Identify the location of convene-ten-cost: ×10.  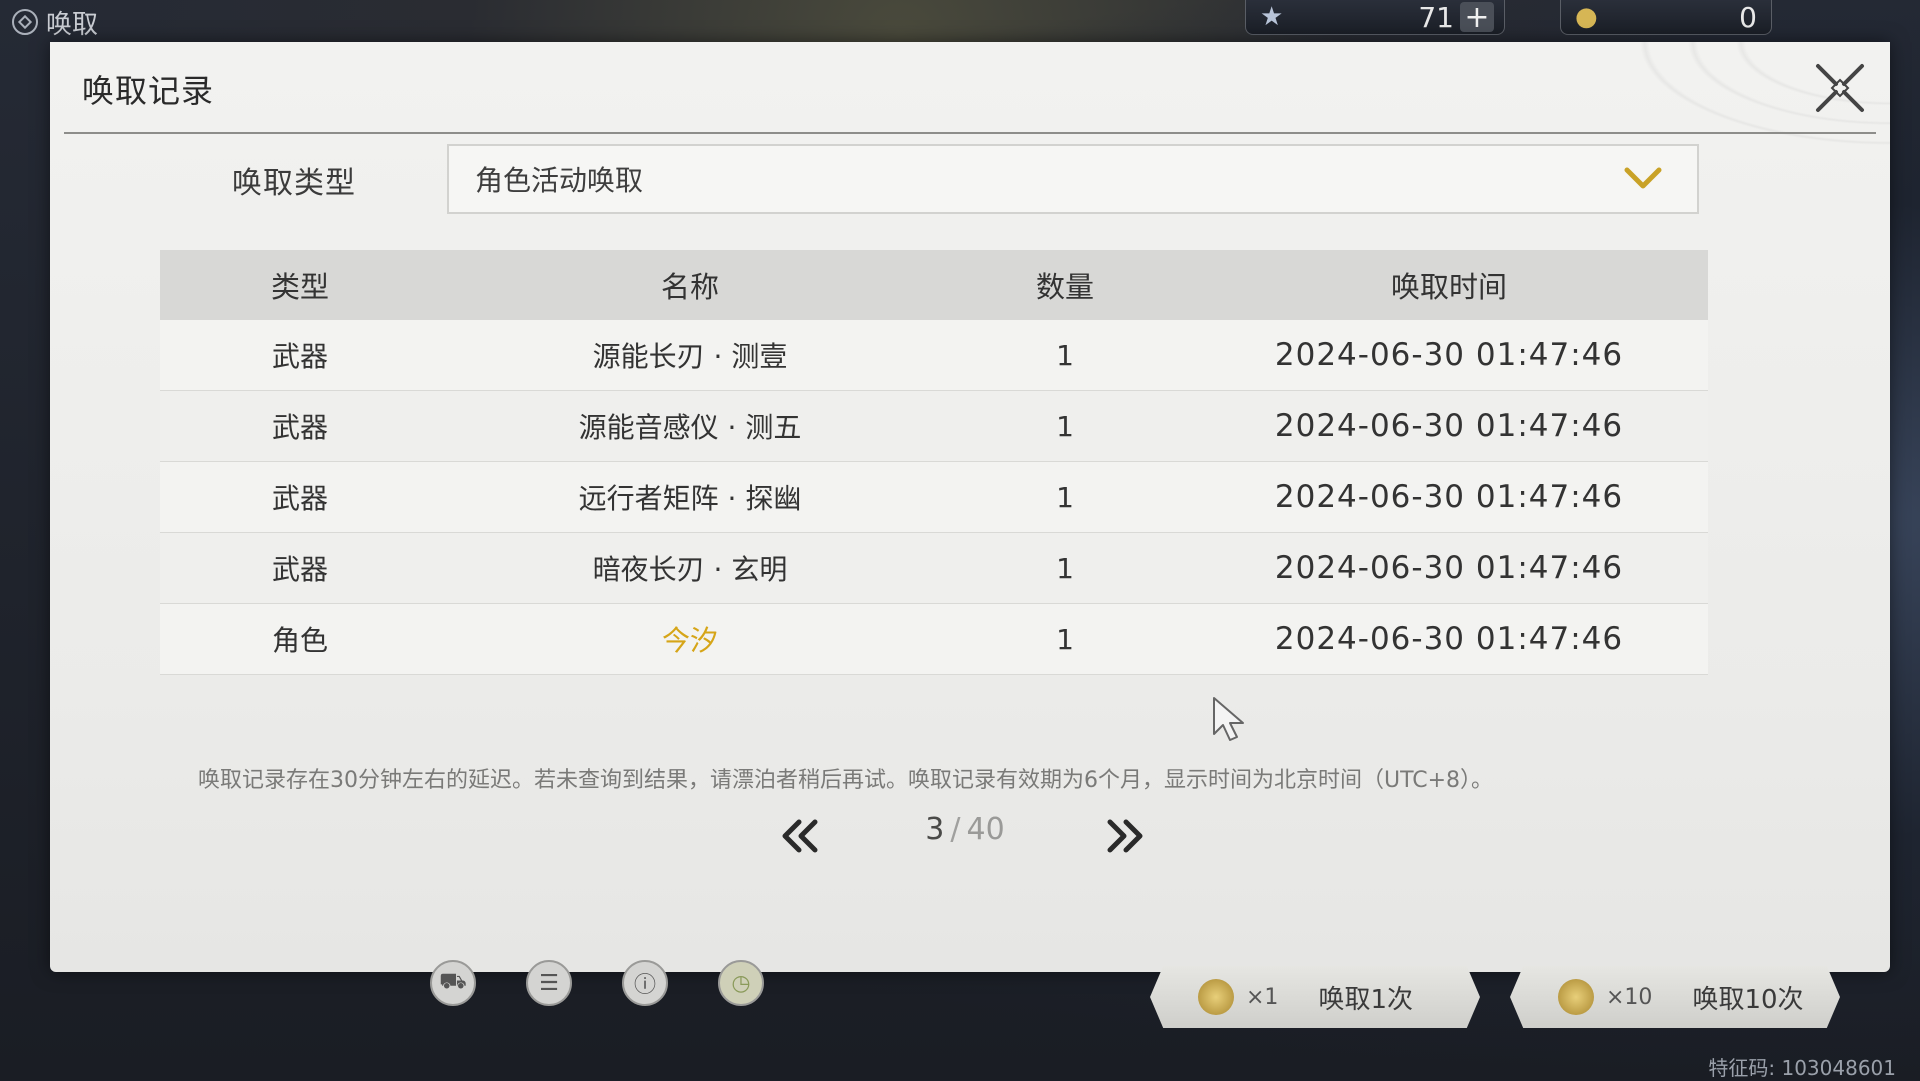
(1629, 997).